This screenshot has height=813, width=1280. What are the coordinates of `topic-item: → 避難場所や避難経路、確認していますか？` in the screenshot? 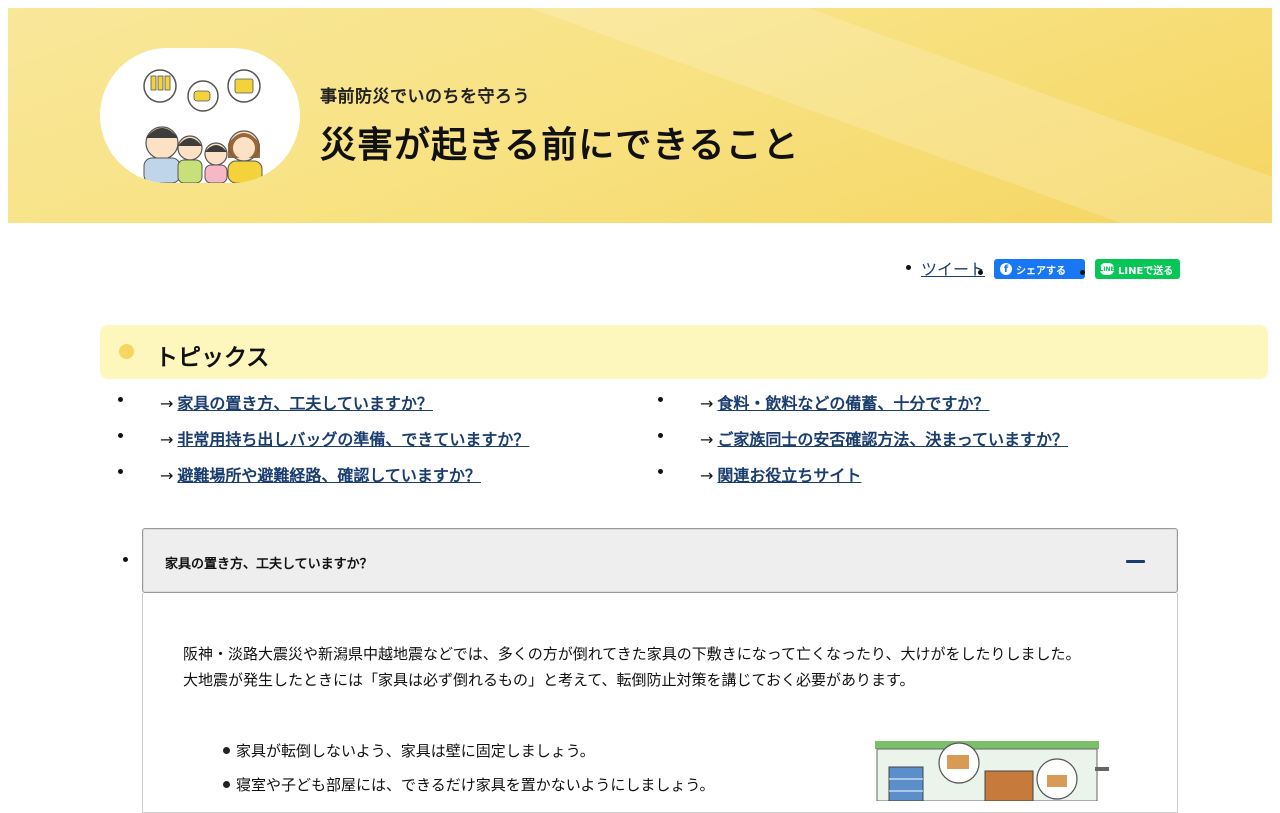 It's located at (299, 474).